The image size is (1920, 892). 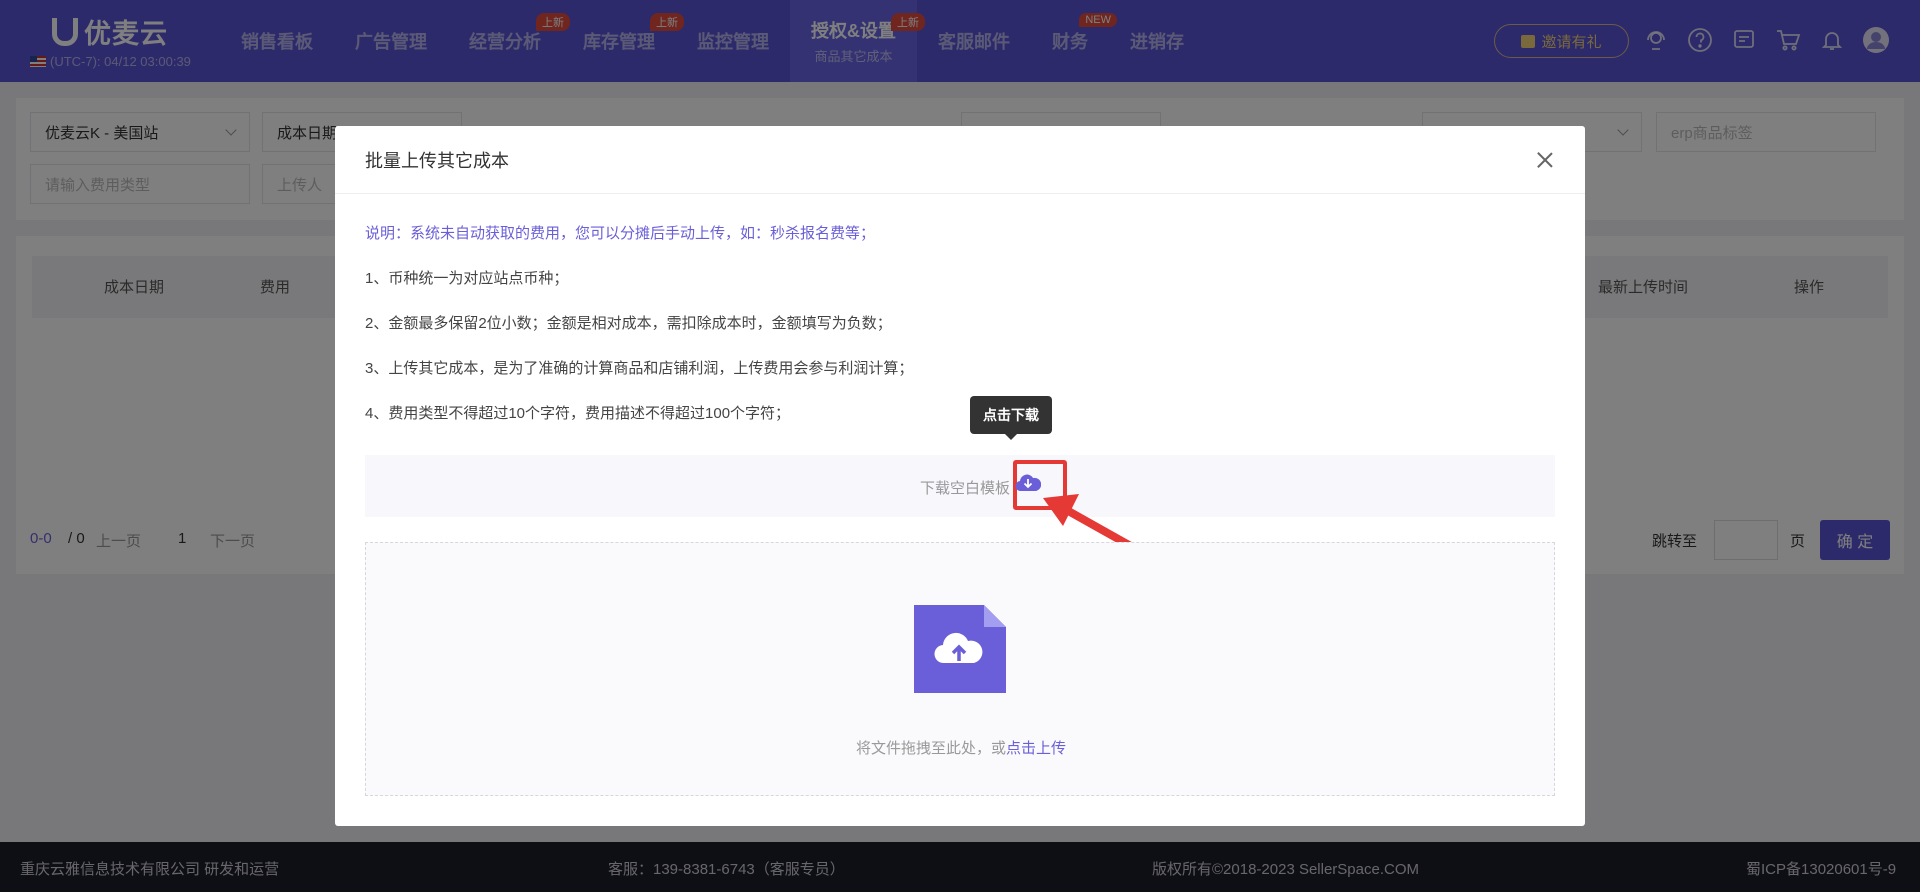 What do you see at coordinates (958, 648) in the screenshot?
I see `cloud-upload-icon` at bounding box center [958, 648].